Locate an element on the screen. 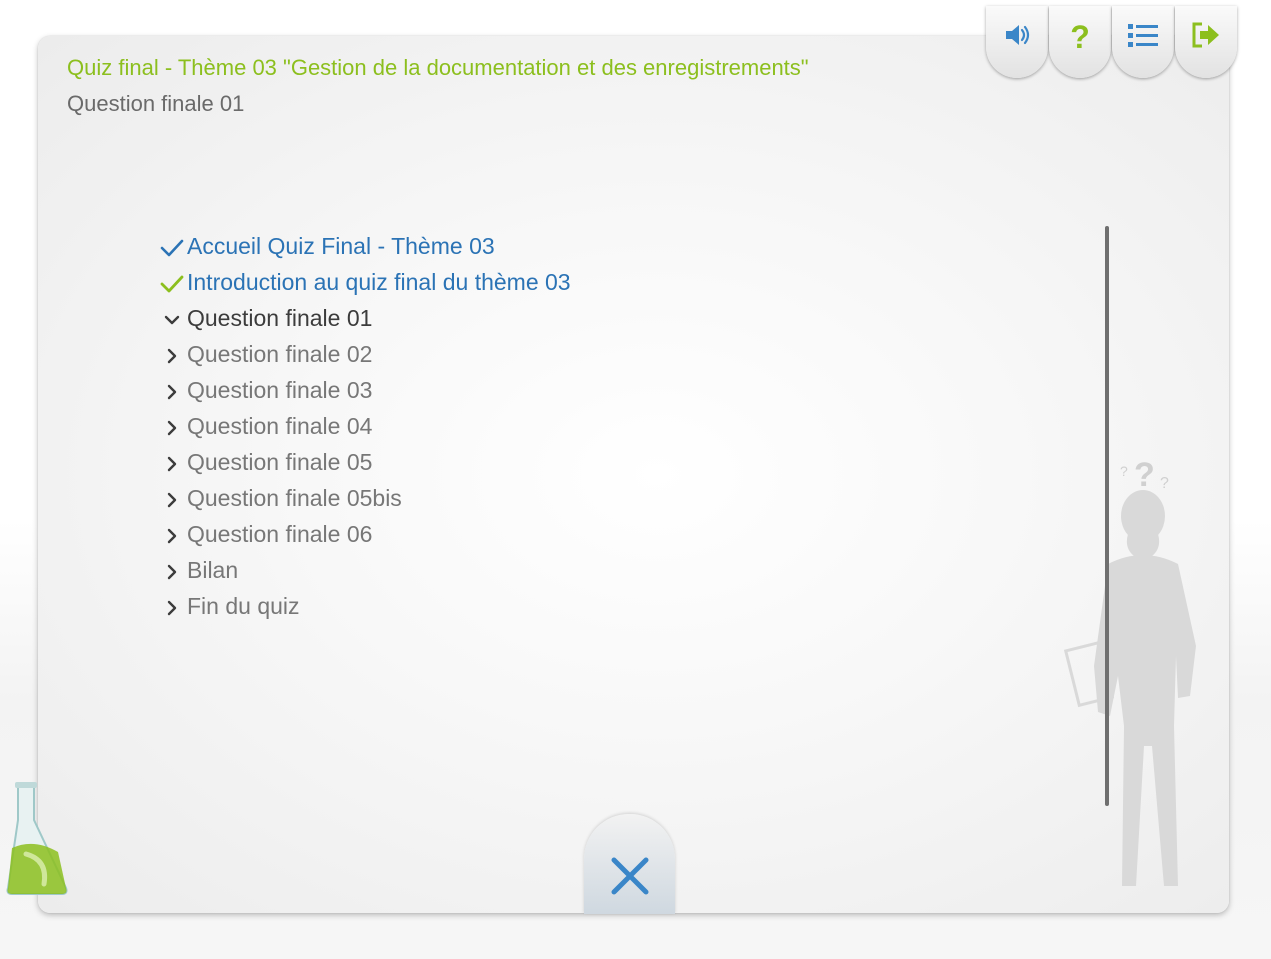 The width and height of the screenshot is (1271, 959). toc-item-bilan: Bilan is located at coordinates (363, 568).